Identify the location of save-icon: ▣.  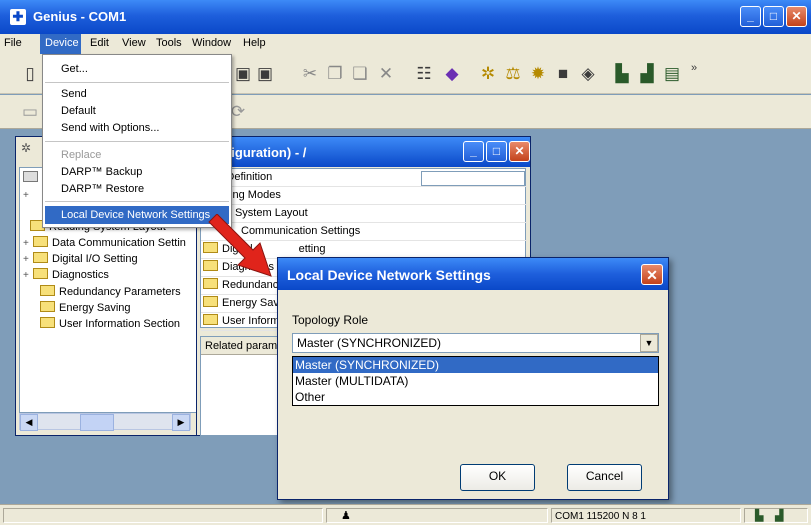
(243, 74).